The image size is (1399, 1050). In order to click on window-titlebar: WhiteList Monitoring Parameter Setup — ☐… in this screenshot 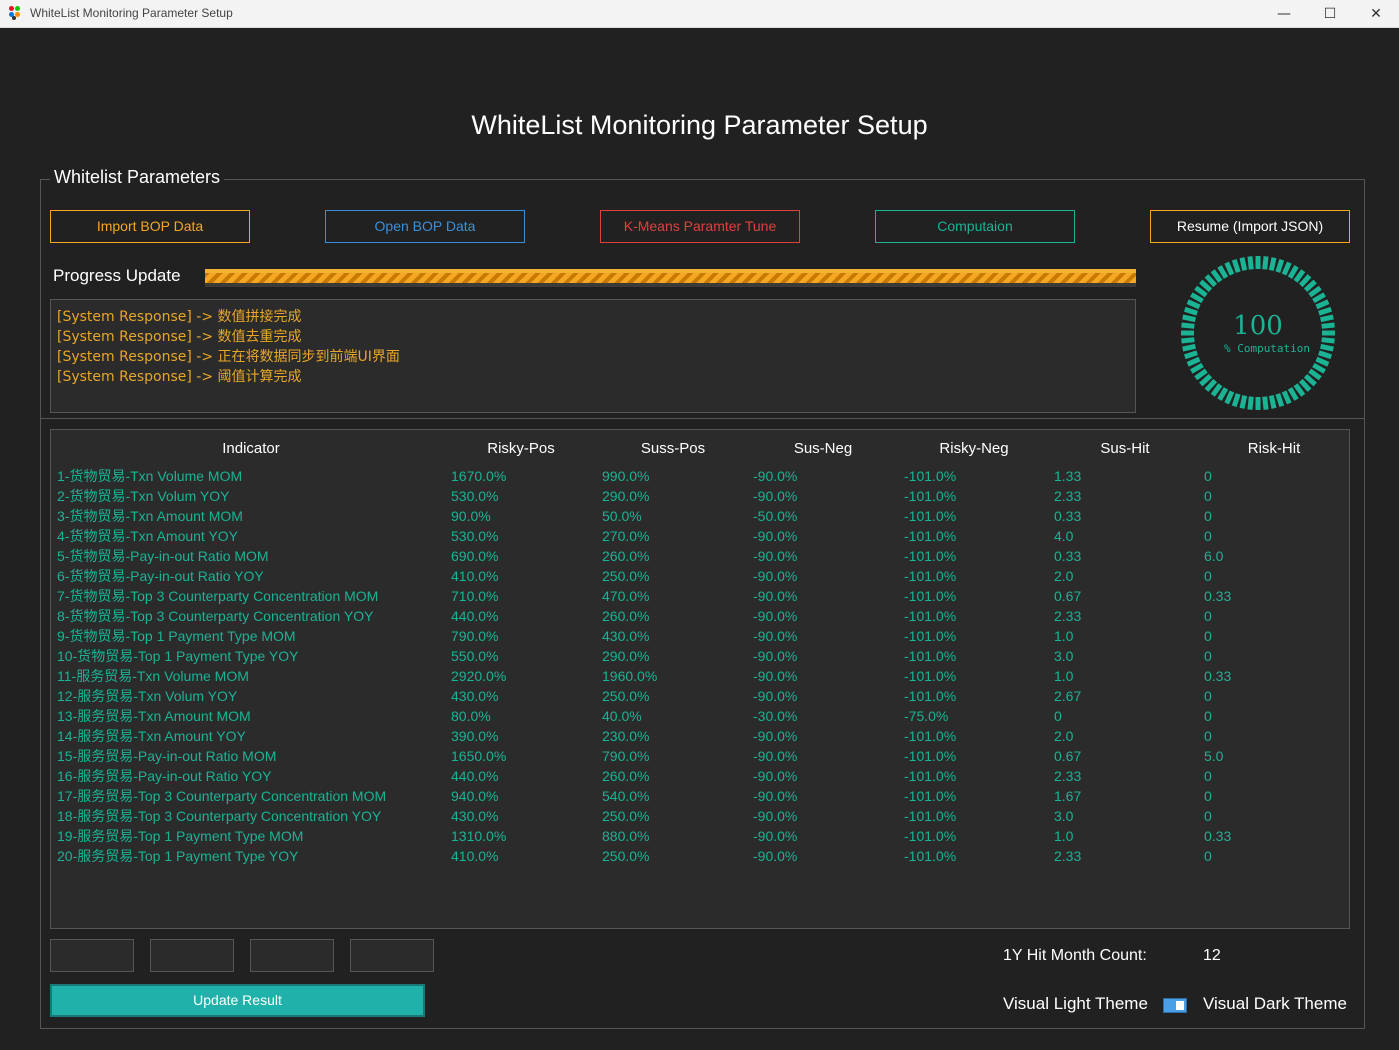, I will do `click(699, 14)`.